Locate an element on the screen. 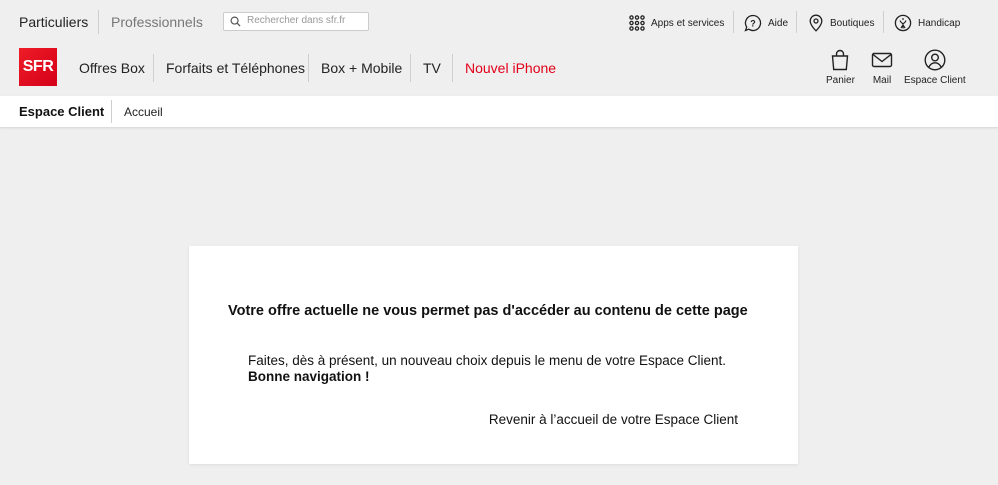 The width and height of the screenshot is (998, 485). apps-services-label: Apps et services is located at coordinates (688, 23).